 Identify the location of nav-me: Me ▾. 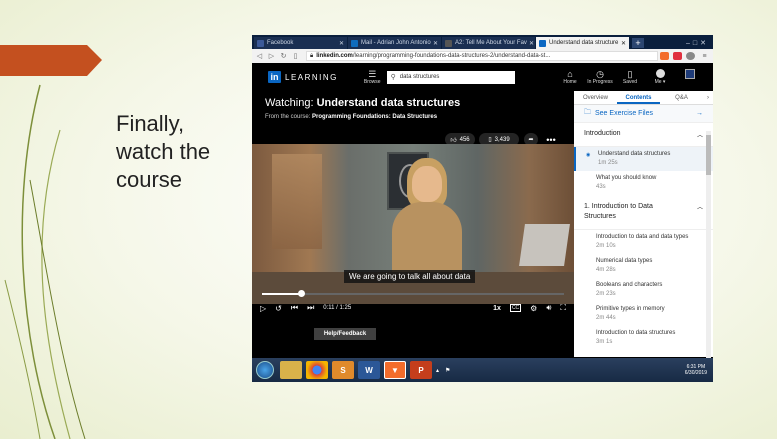
(660, 77).